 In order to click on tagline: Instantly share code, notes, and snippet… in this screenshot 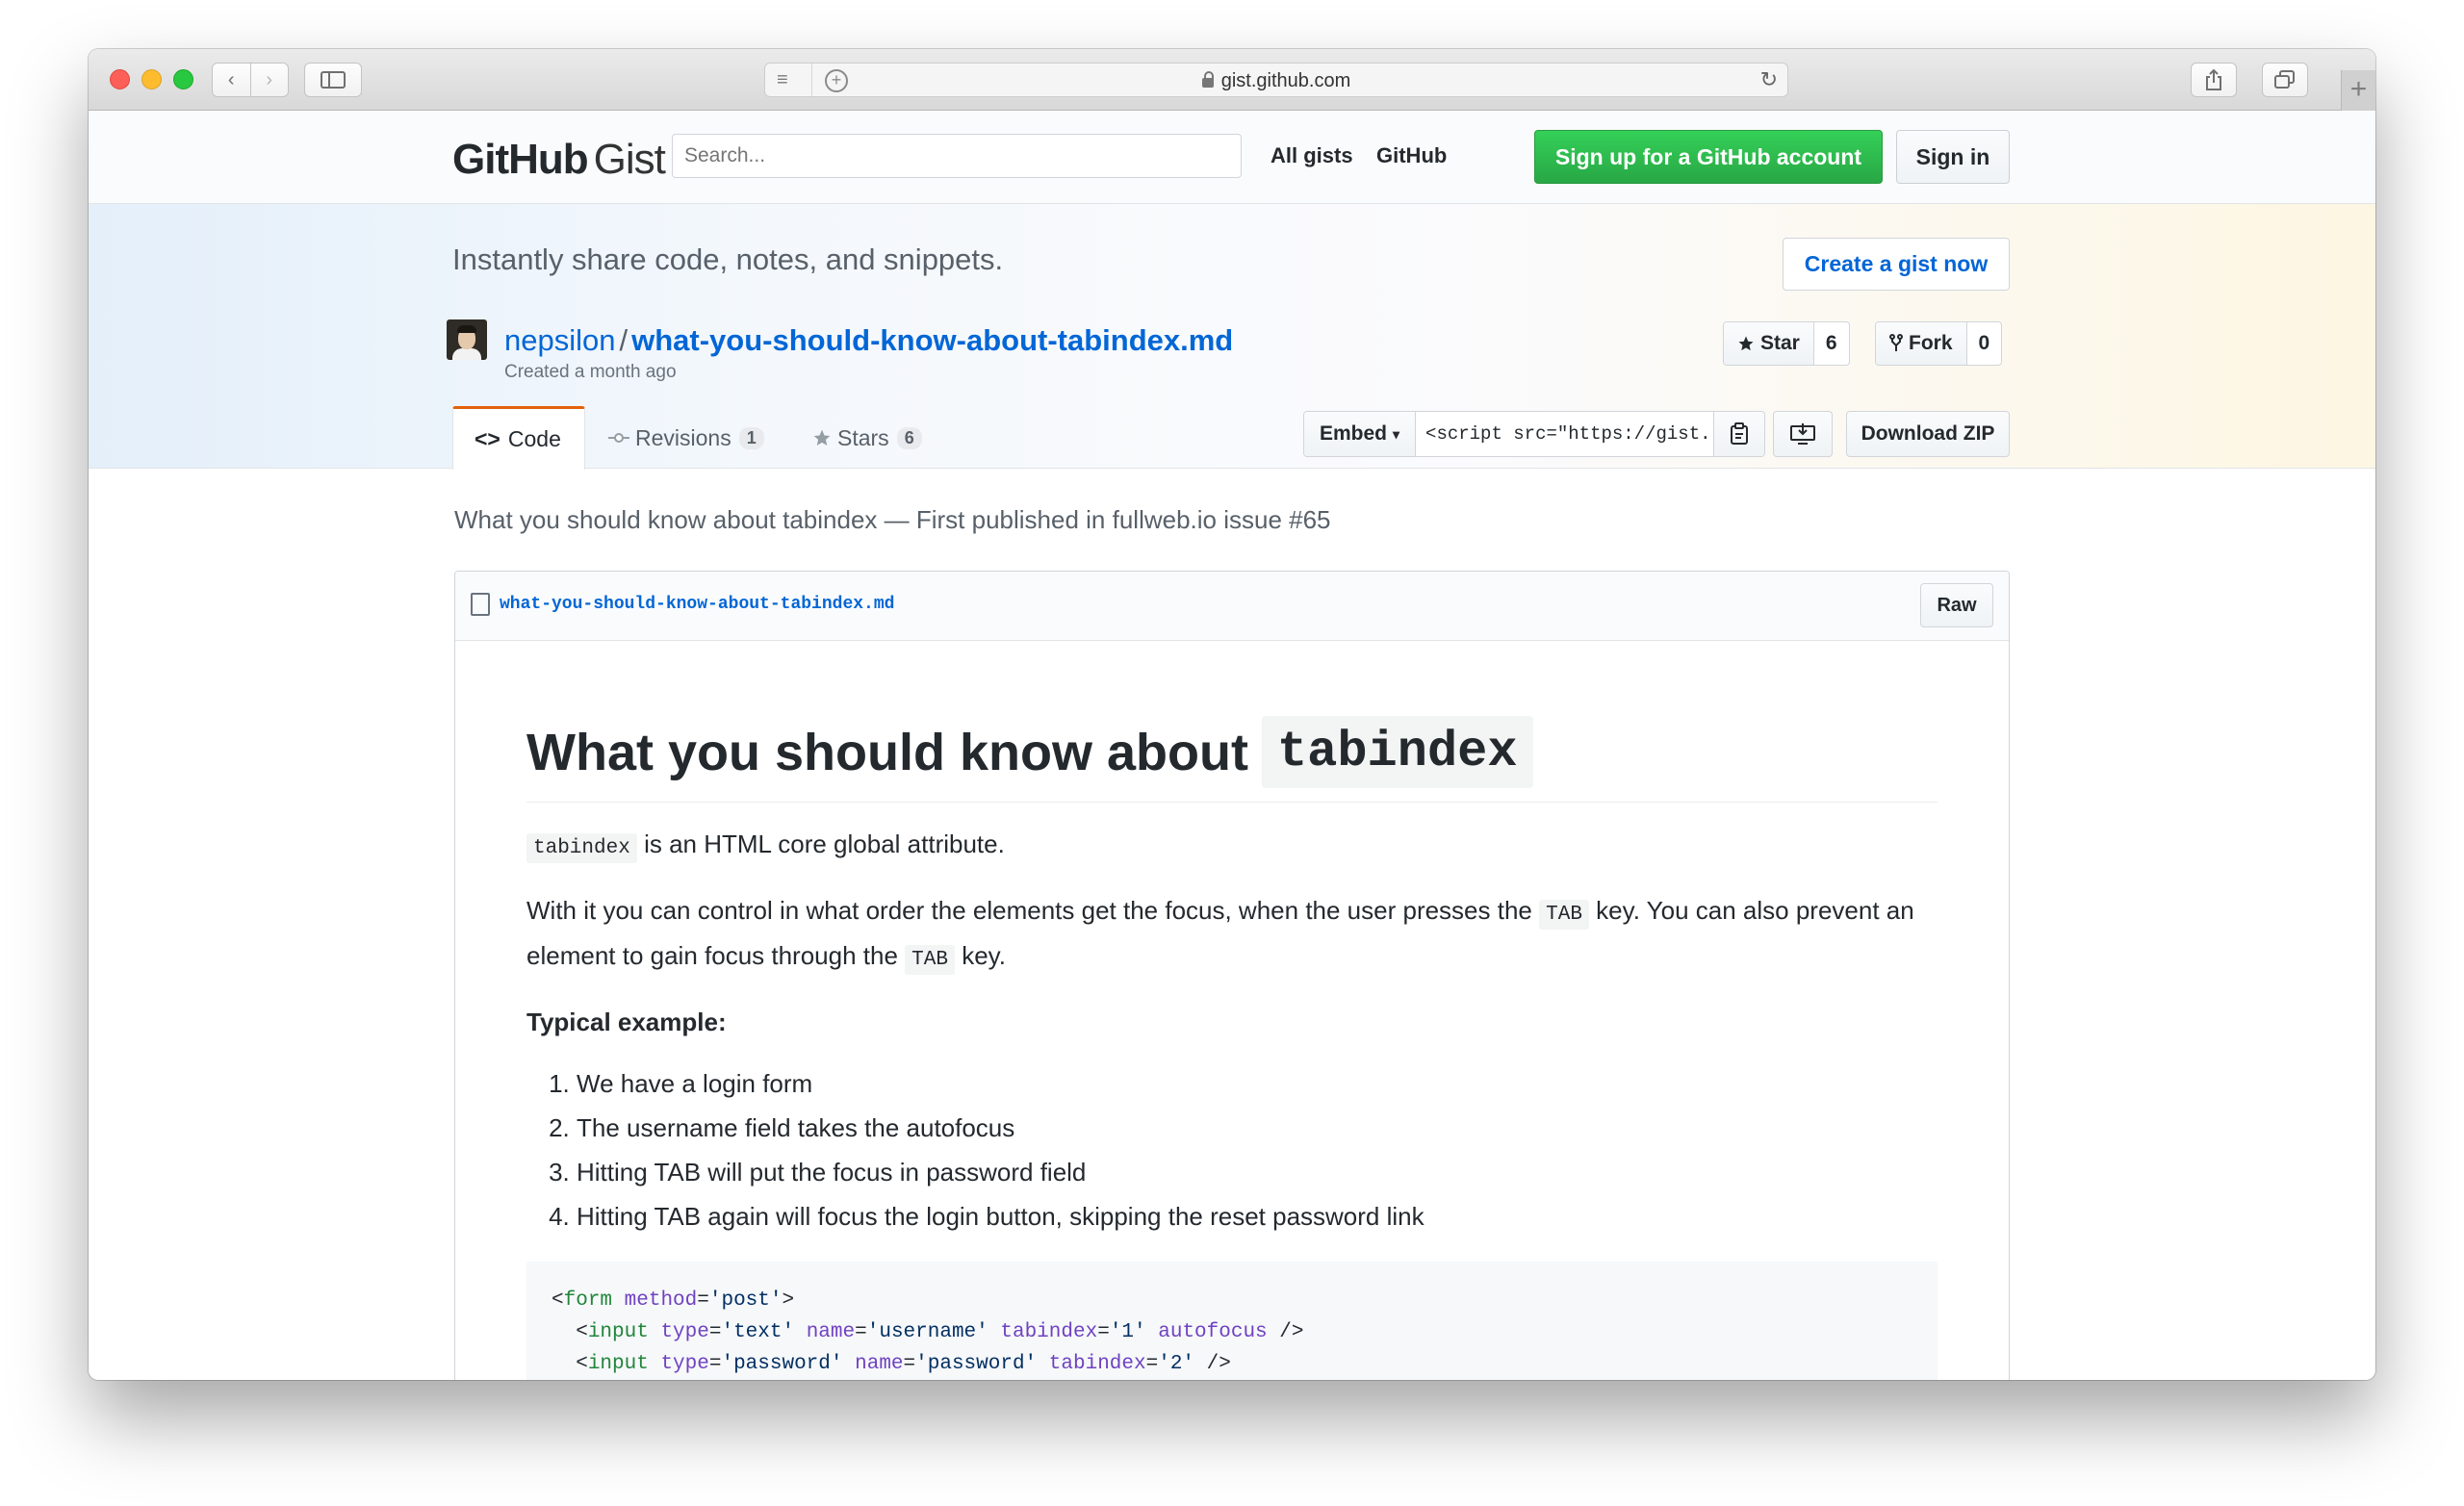, I will do `click(728, 259)`.